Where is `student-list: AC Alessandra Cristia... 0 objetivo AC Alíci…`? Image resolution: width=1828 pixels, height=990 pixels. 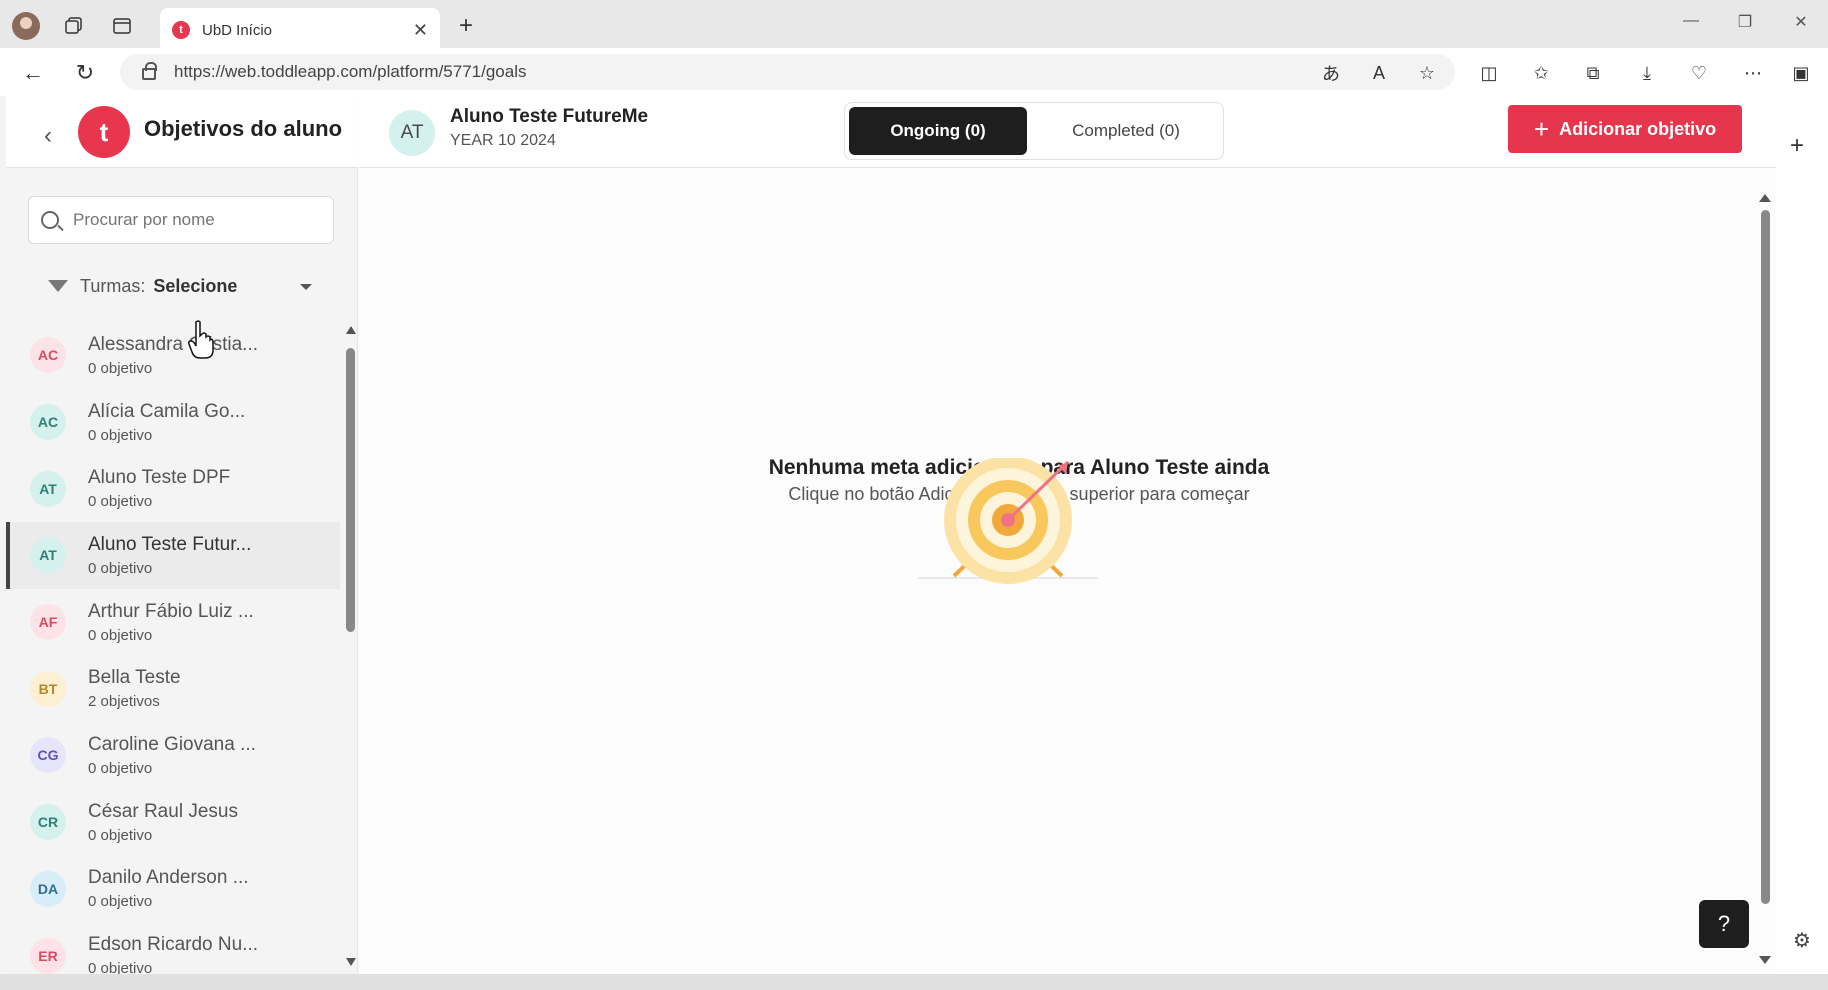
student-list: AC Alessandra Cristia... 0 objetivo AC Alíci… is located at coordinates (173, 648).